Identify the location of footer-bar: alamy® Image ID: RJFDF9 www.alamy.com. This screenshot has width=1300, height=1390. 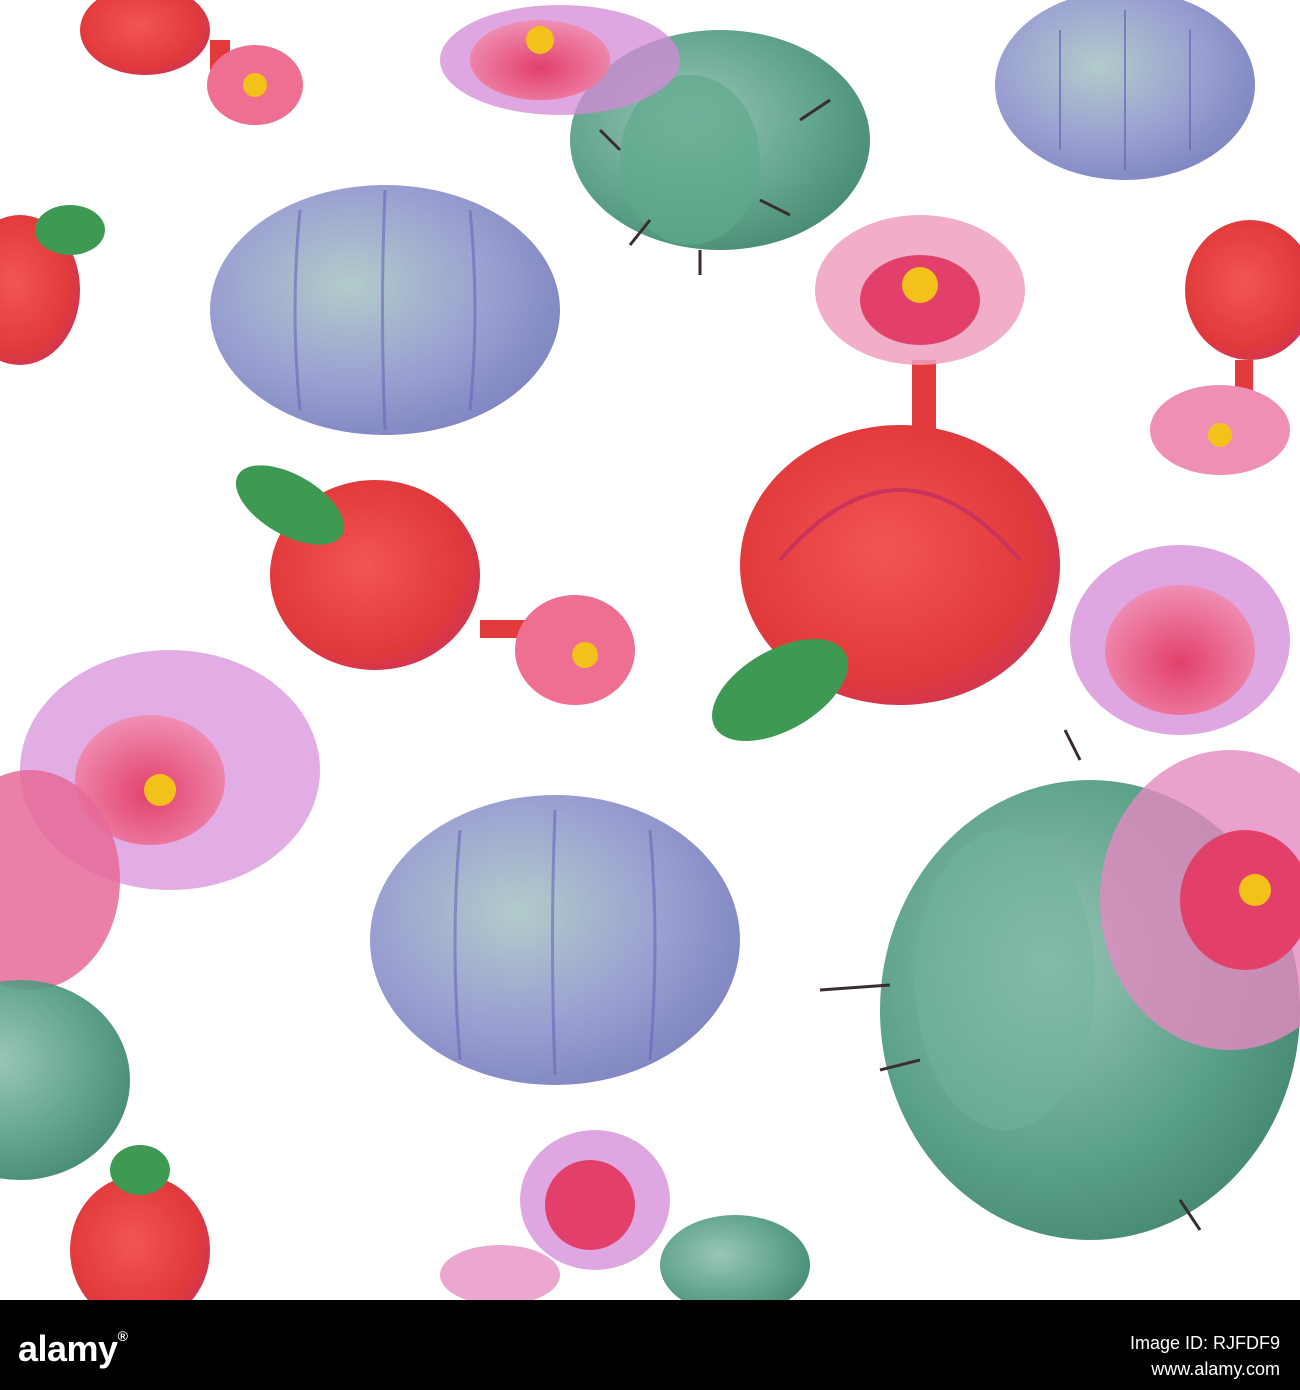
(650, 1345).